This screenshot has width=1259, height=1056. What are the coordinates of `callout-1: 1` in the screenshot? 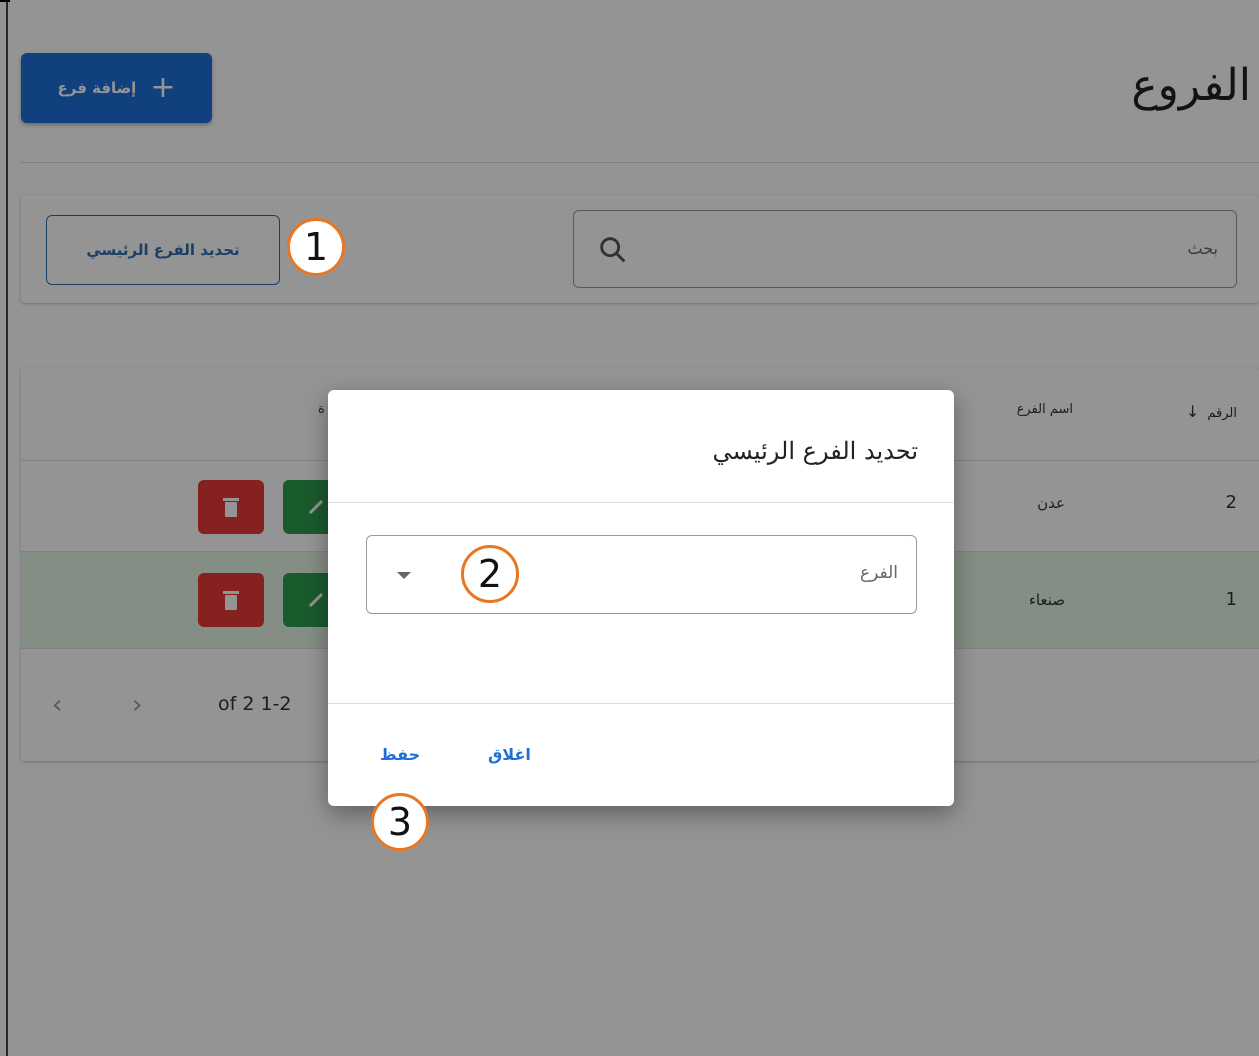 It's located at (316, 247).